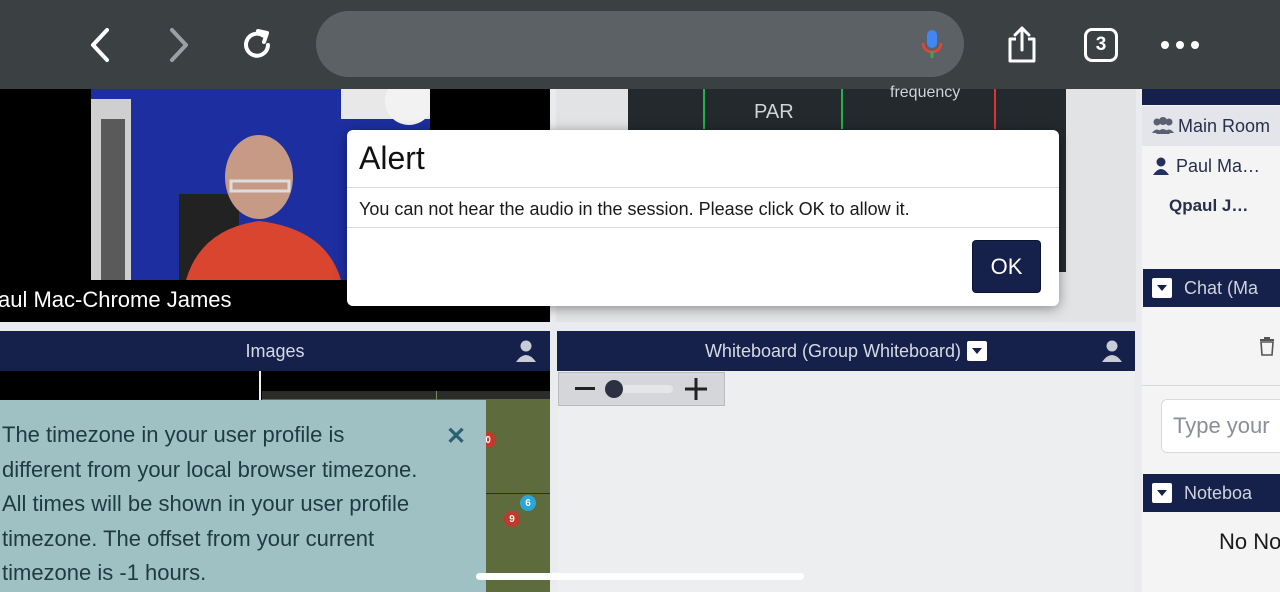  I want to click on microphone-icon, so click(932, 45).